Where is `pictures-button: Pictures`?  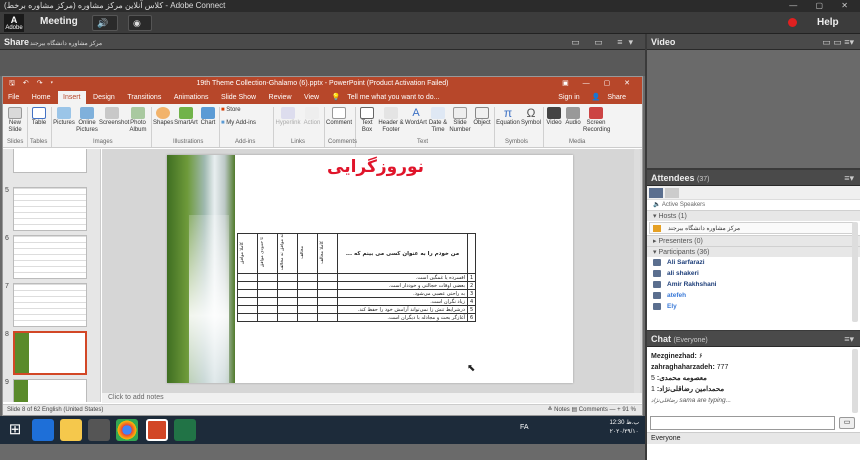 pictures-button: Pictures is located at coordinates (64, 117).